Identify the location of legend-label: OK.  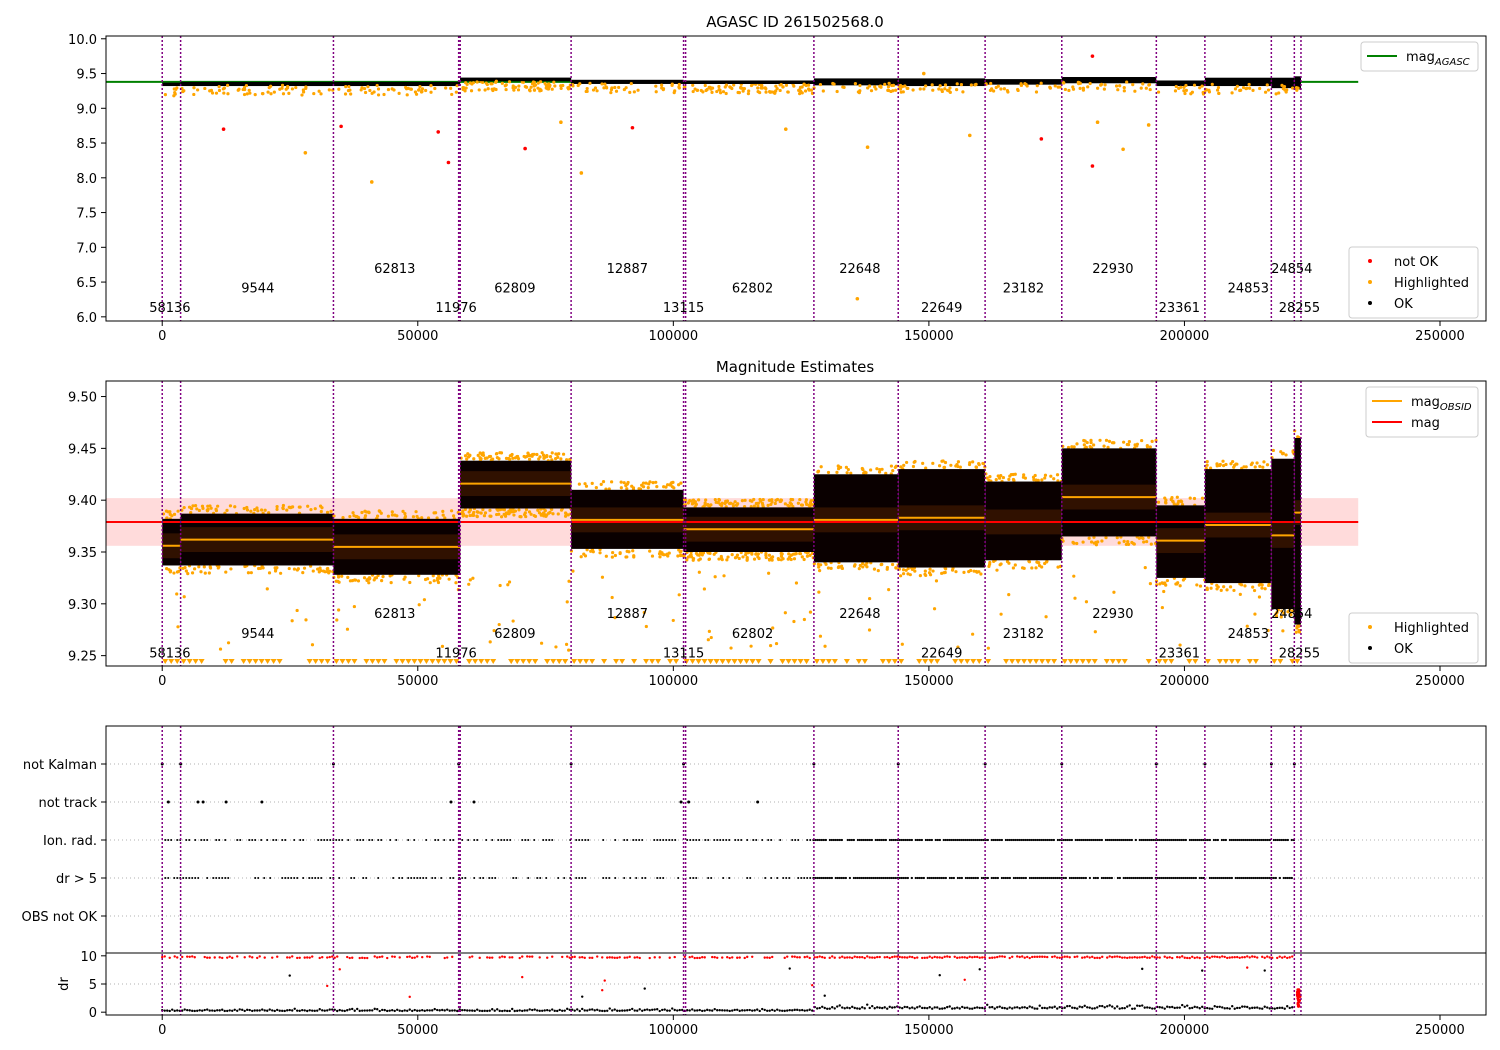
(1403, 304).